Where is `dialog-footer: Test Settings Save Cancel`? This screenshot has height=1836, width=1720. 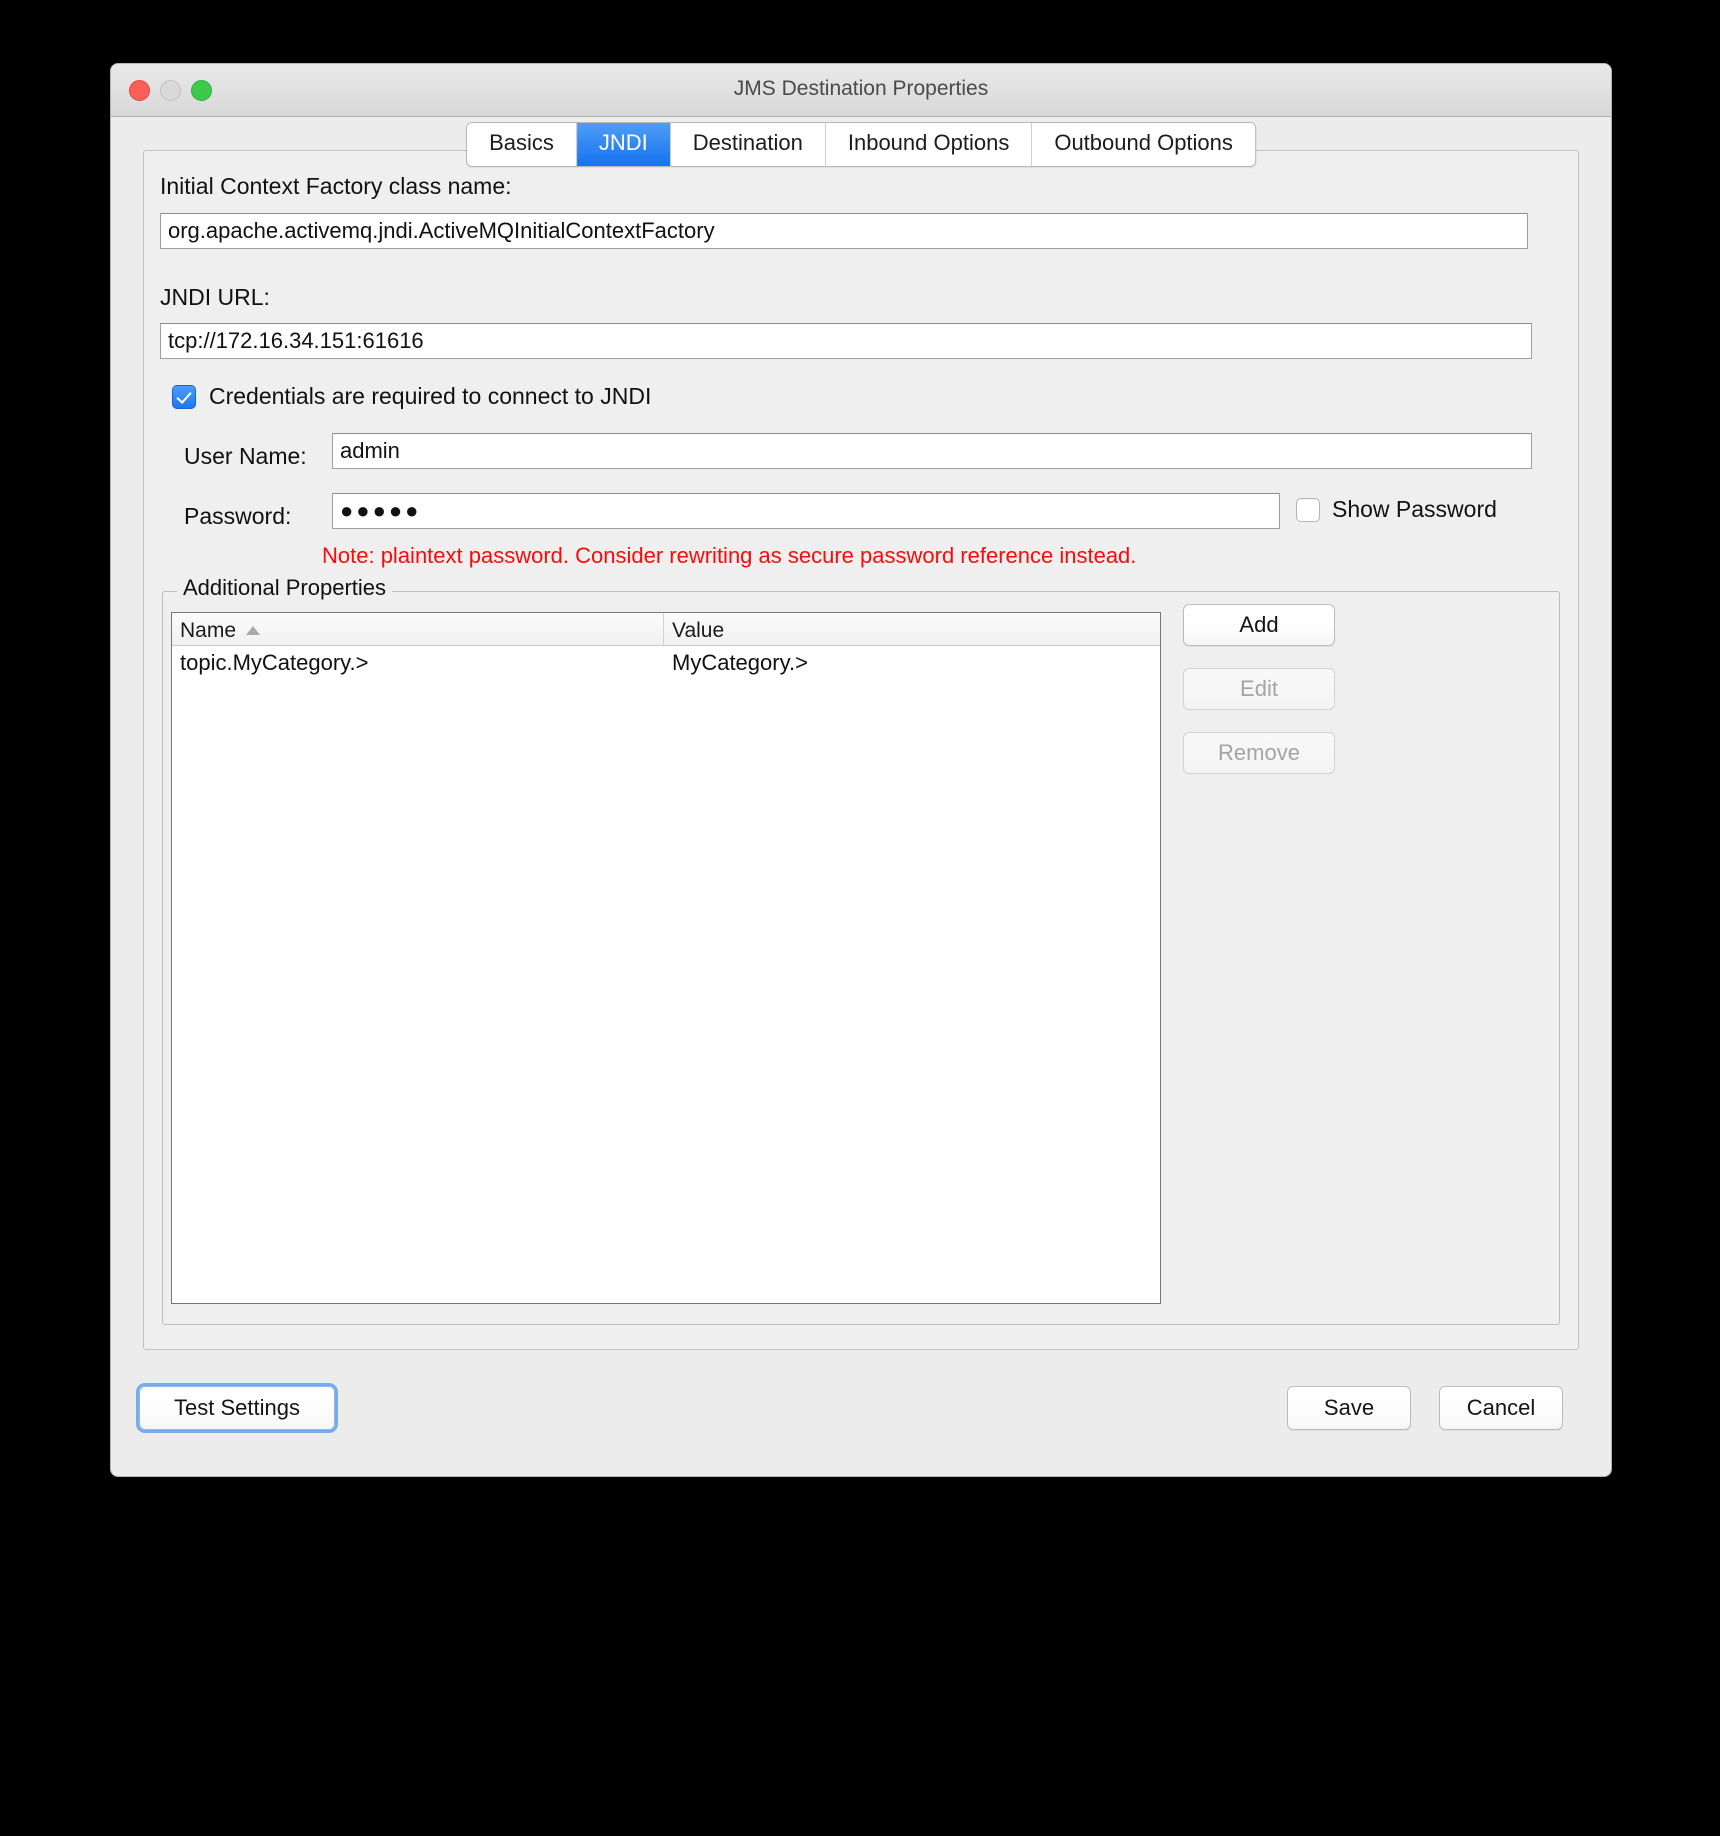 dialog-footer: Test Settings Save Cancel is located at coordinates (861, 1416).